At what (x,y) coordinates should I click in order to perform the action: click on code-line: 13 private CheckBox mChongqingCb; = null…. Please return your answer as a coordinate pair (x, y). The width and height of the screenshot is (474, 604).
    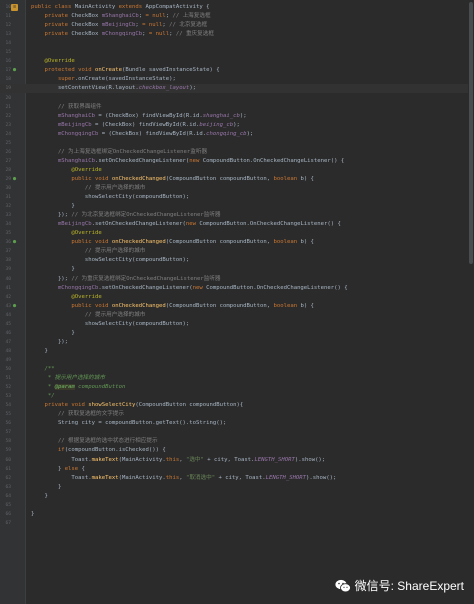
    Looking at the image, I should click on (237, 34).